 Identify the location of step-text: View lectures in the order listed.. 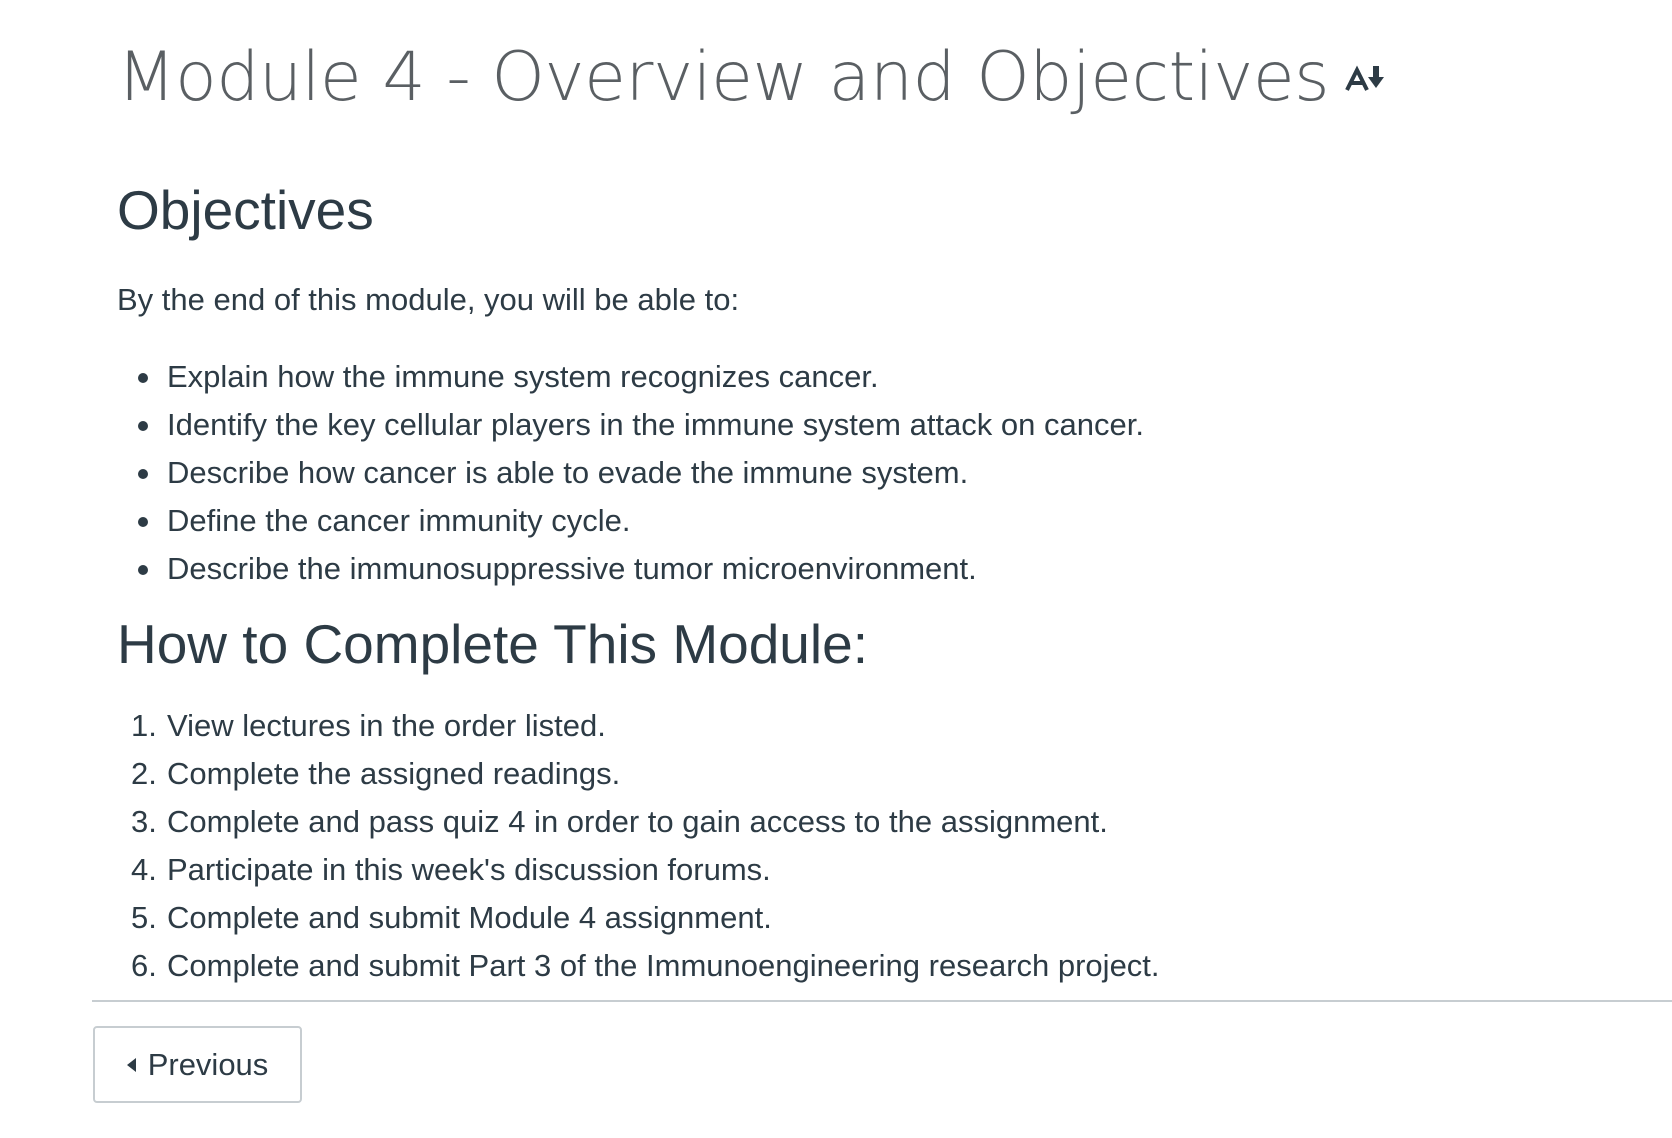
(386, 725).